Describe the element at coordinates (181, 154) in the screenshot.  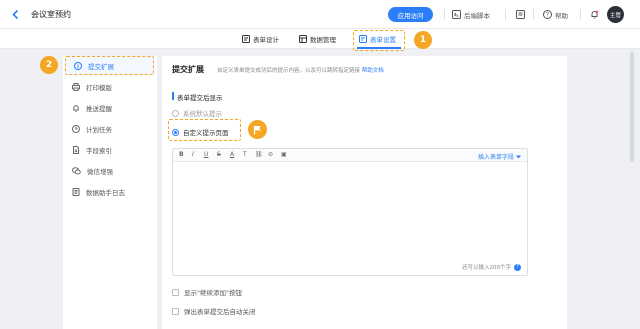
I see `bold-button: B` at that location.